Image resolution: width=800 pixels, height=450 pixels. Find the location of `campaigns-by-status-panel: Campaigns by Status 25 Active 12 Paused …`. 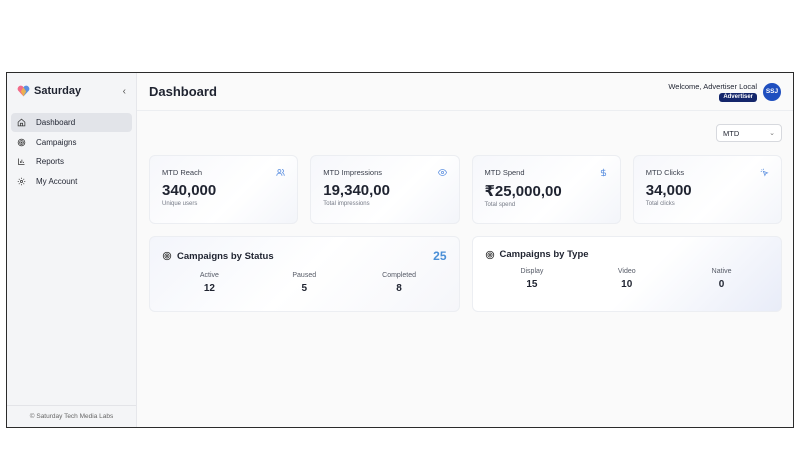

campaigns-by-status-panel: Campaigns by Status 25 Active 12 Paused … is located at coordinates (304, 274).